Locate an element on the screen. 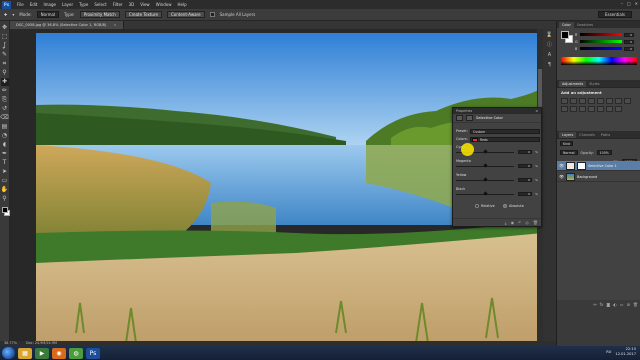  clock: 22:15 12.01.2017 is located at coordinates (625, 352).